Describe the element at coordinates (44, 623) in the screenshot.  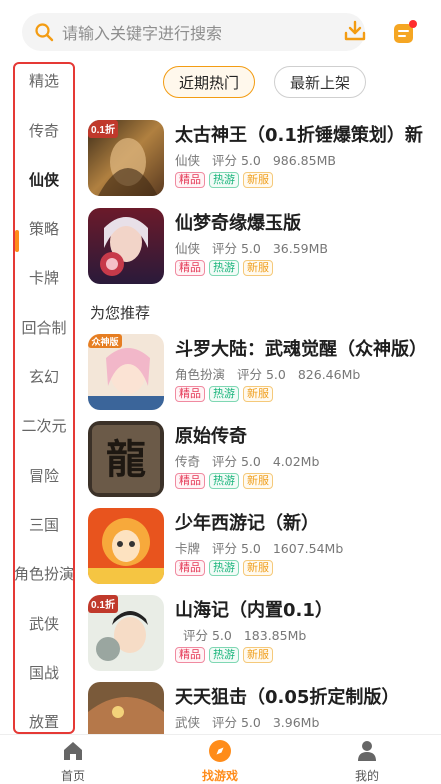
I see `category-item-wuxia: 武侠` at that location.